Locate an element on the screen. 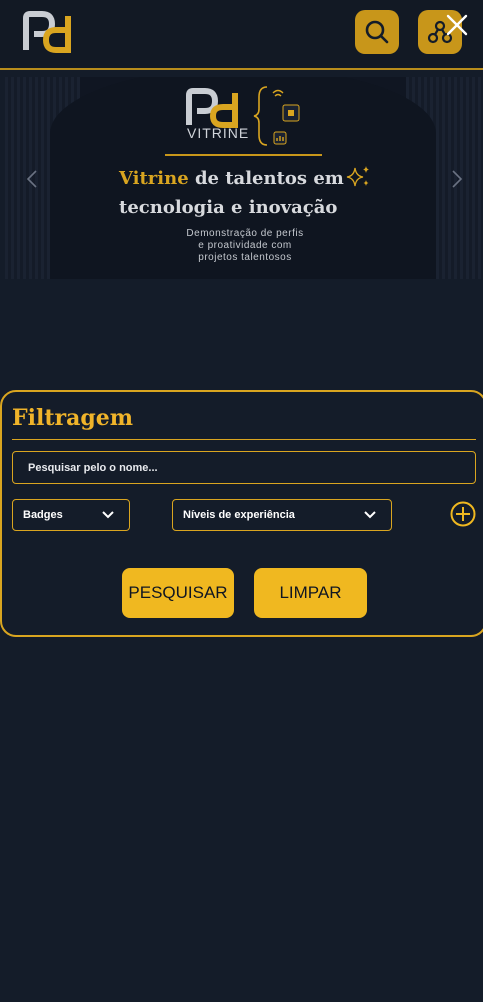 The height and width of the screenshot is (1002, 483). experience-level-select: Níveis de experiência is located at coordinates (282, 515).